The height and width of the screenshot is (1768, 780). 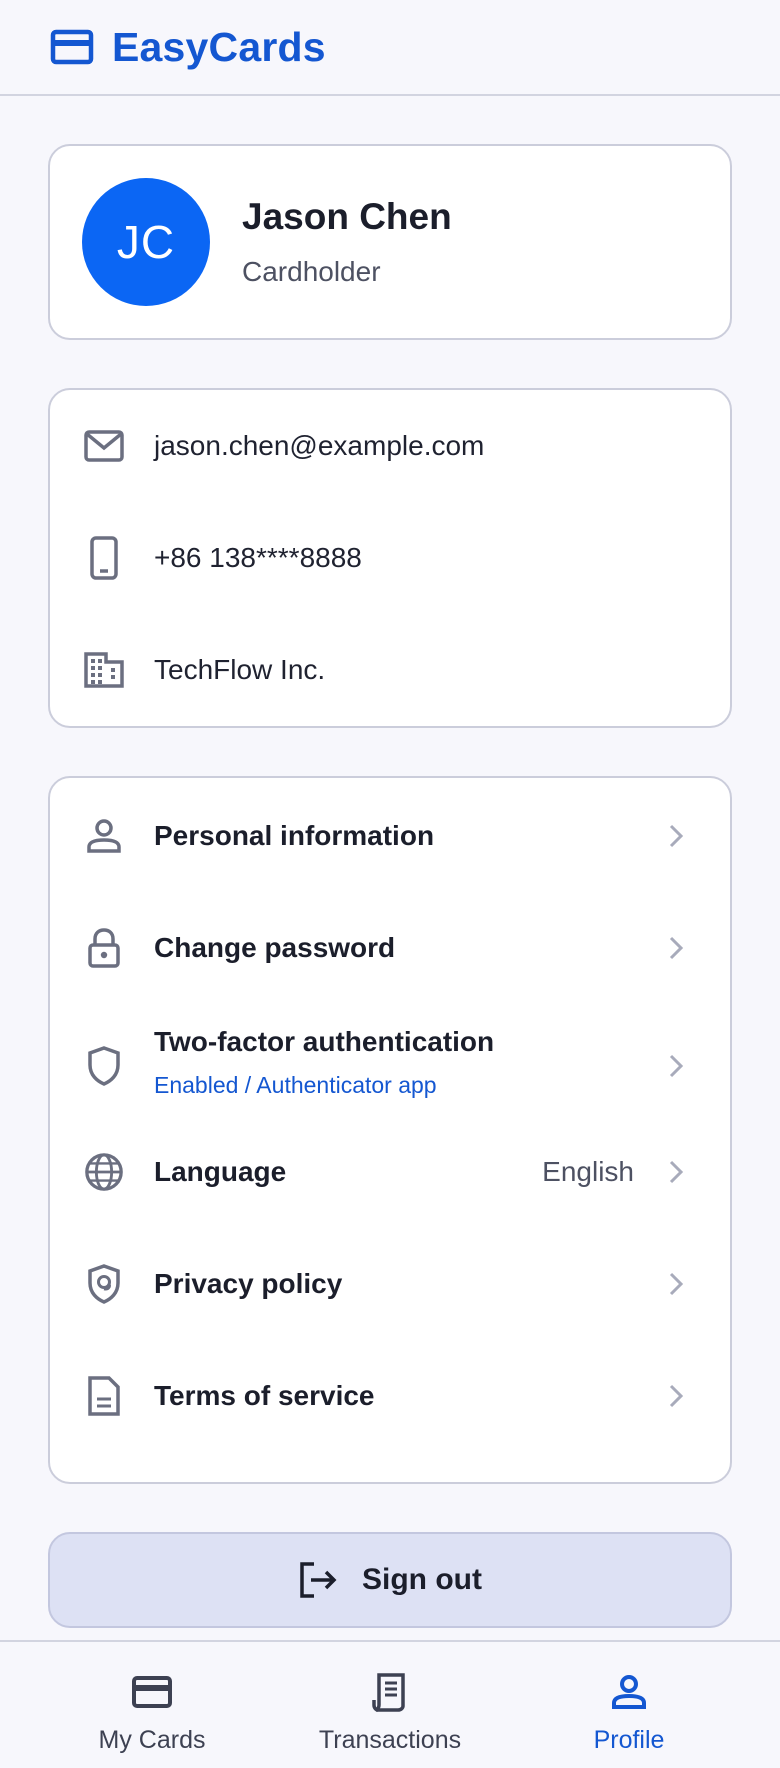 What do you see at coordinates (319, 445) in the screenshot?
I see `contact-email: jason.chen@example.com` at bounding box center [319, 445].